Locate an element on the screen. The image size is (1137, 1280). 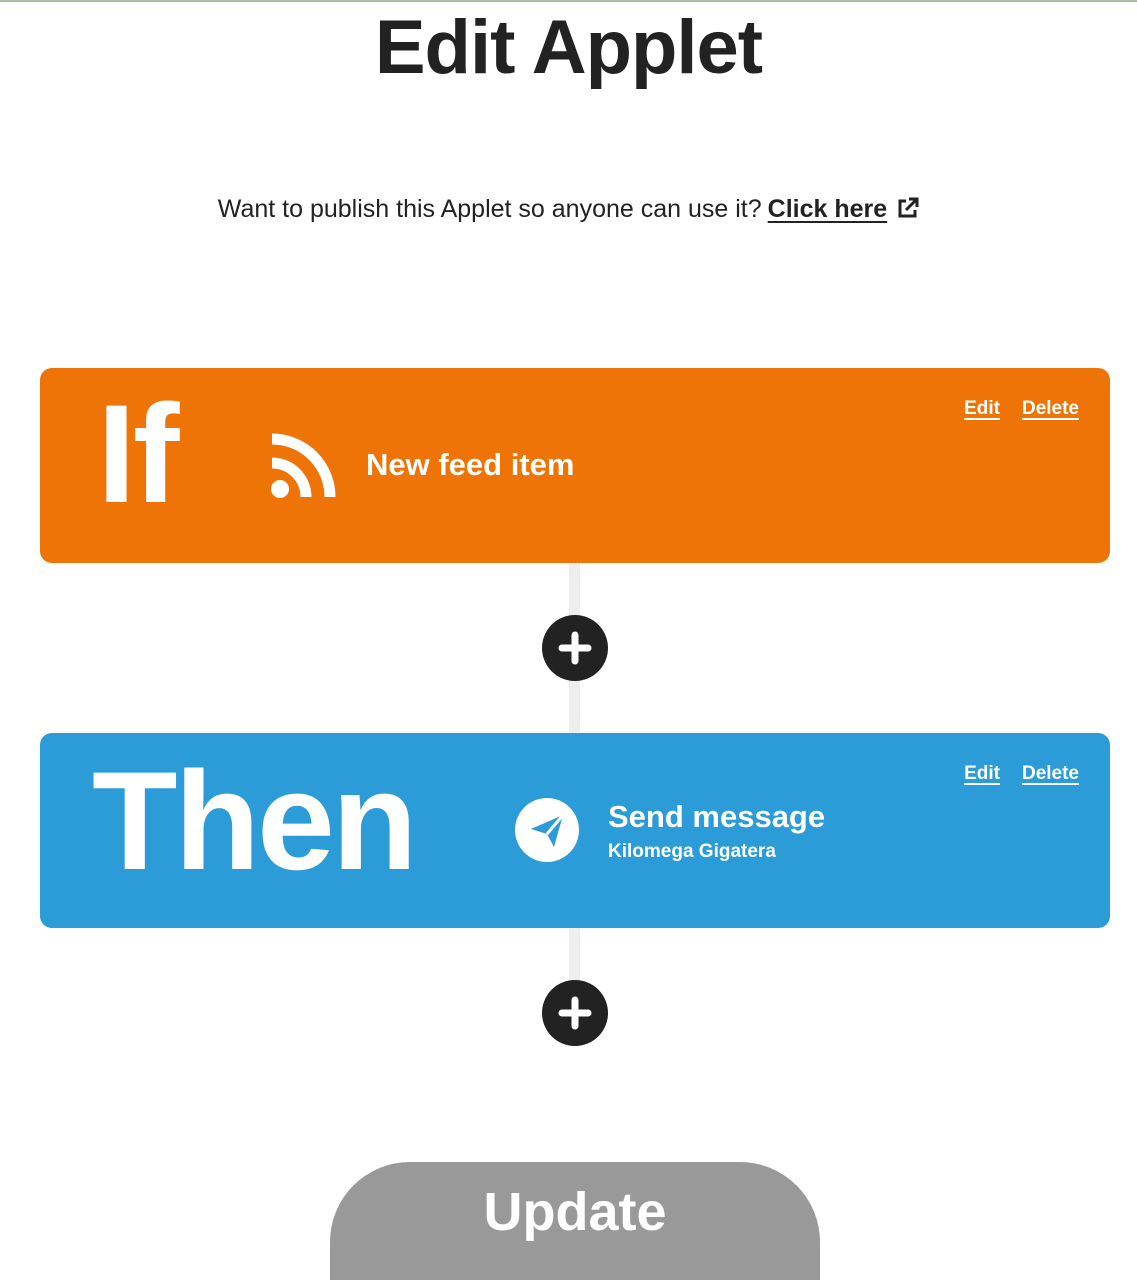
telegram-icon is located at coordinates (547, 830).